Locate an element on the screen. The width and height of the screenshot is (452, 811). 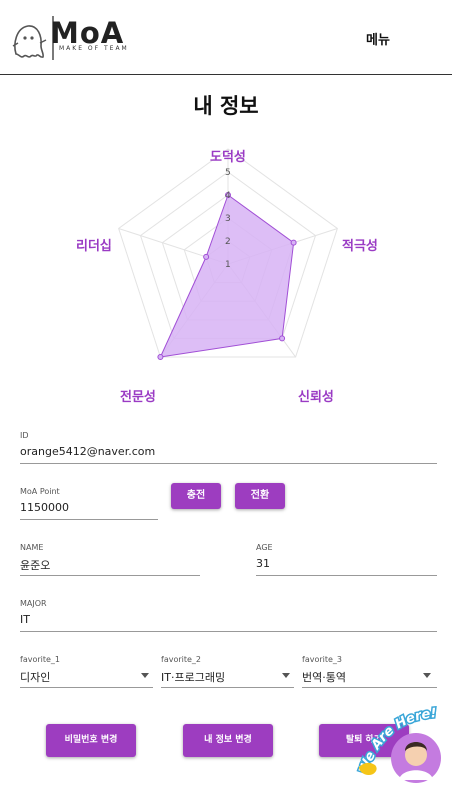
point-underline is located at coordinates (89, 519).